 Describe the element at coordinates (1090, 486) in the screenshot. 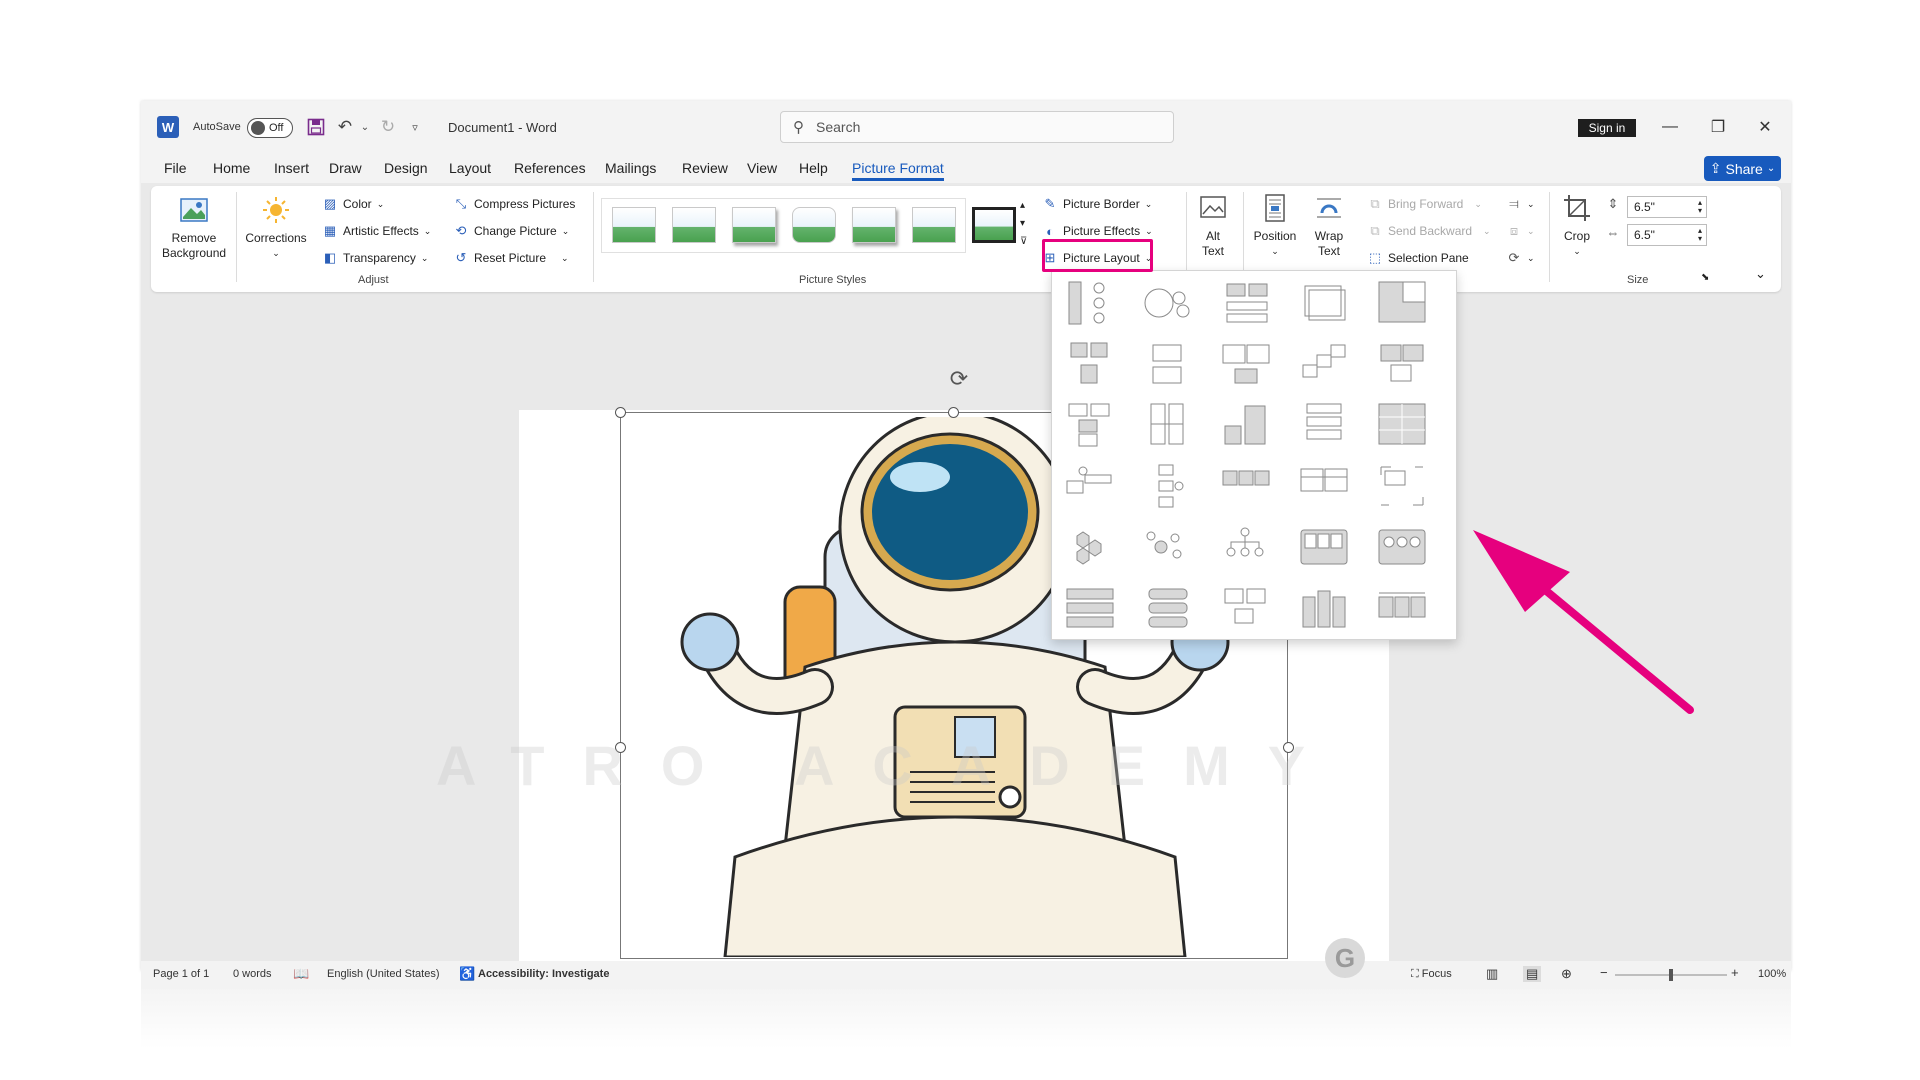

I see `layout-picture-accent-list-icon` at that location.